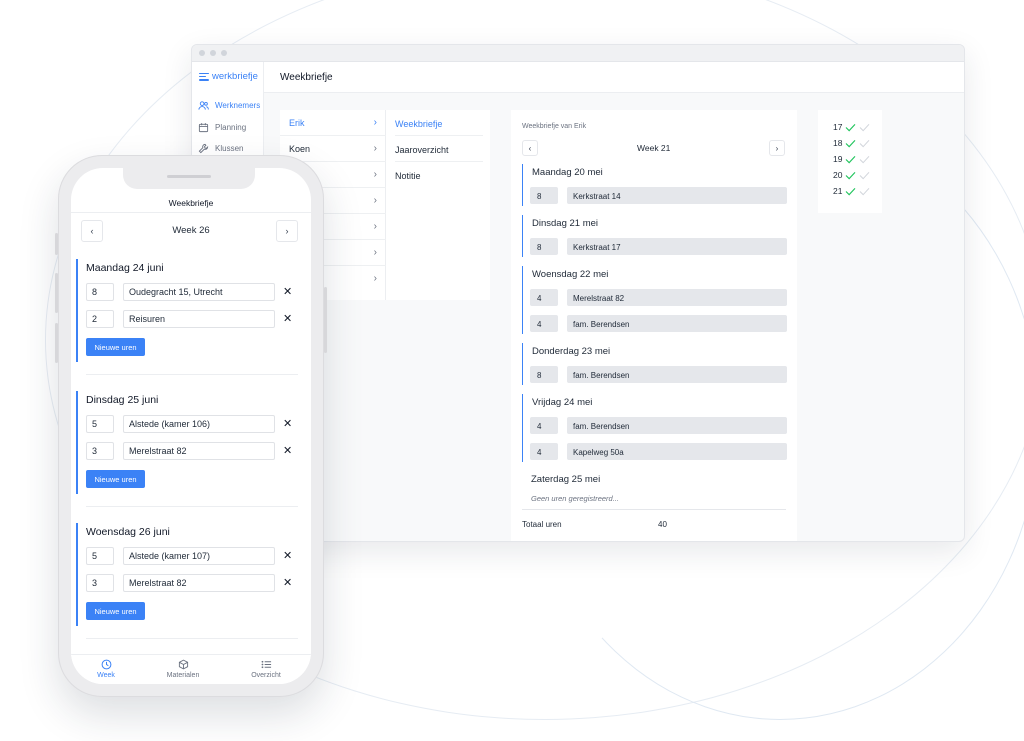 The height and width of the screenshot is (741, 1024). Describe the element at coordinates (297, 123) in the screenshot. I see `employee-name: Erik` at that location.